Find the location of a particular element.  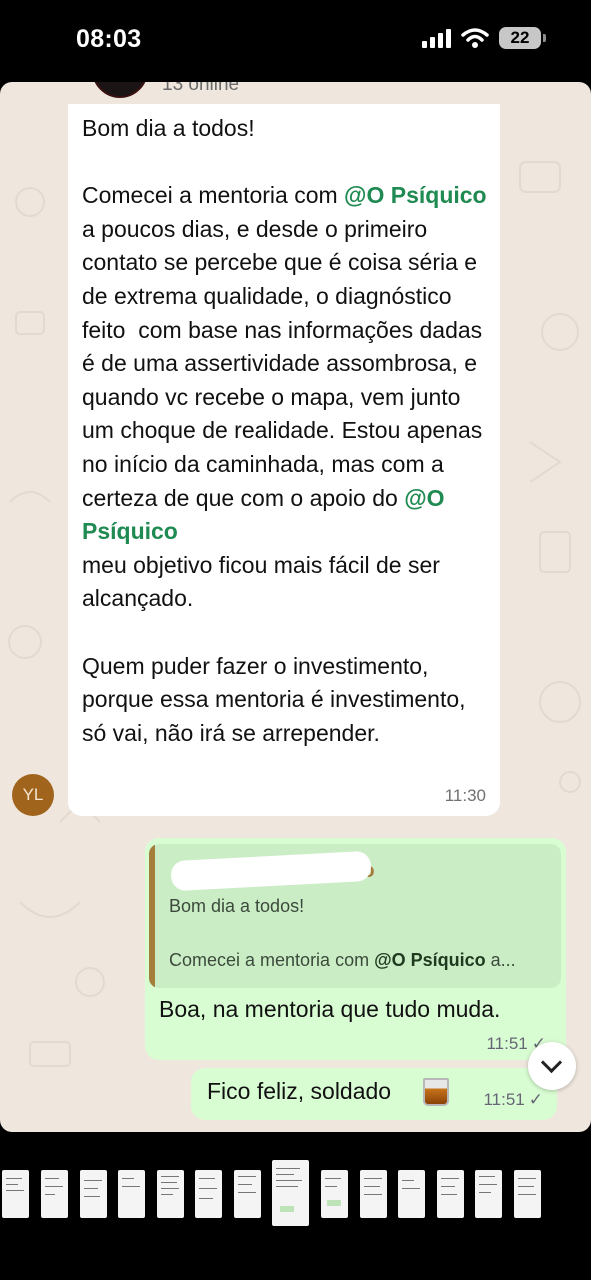

thumbnail-strip is located at coordinates (295, 1206).